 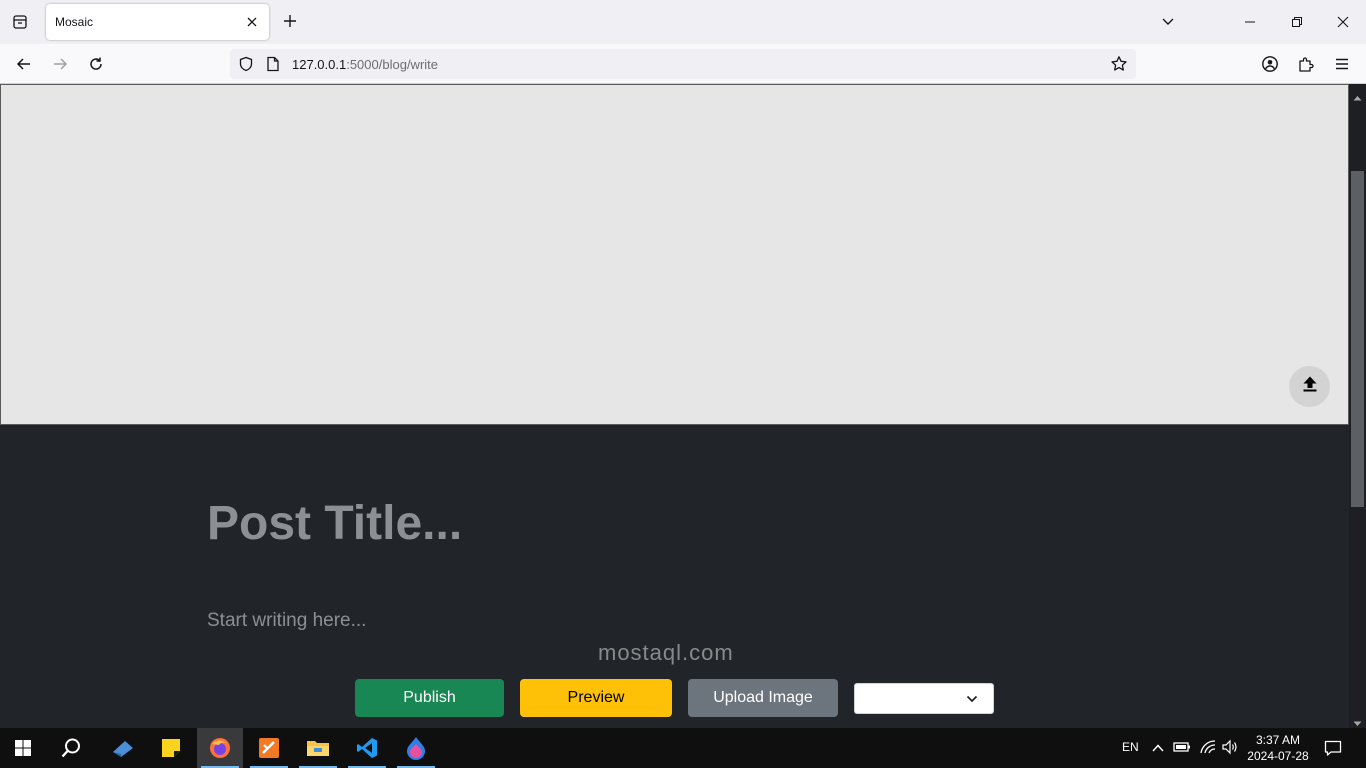 I want to click on firefox-nightly-icon, so click(x=416, y=748).